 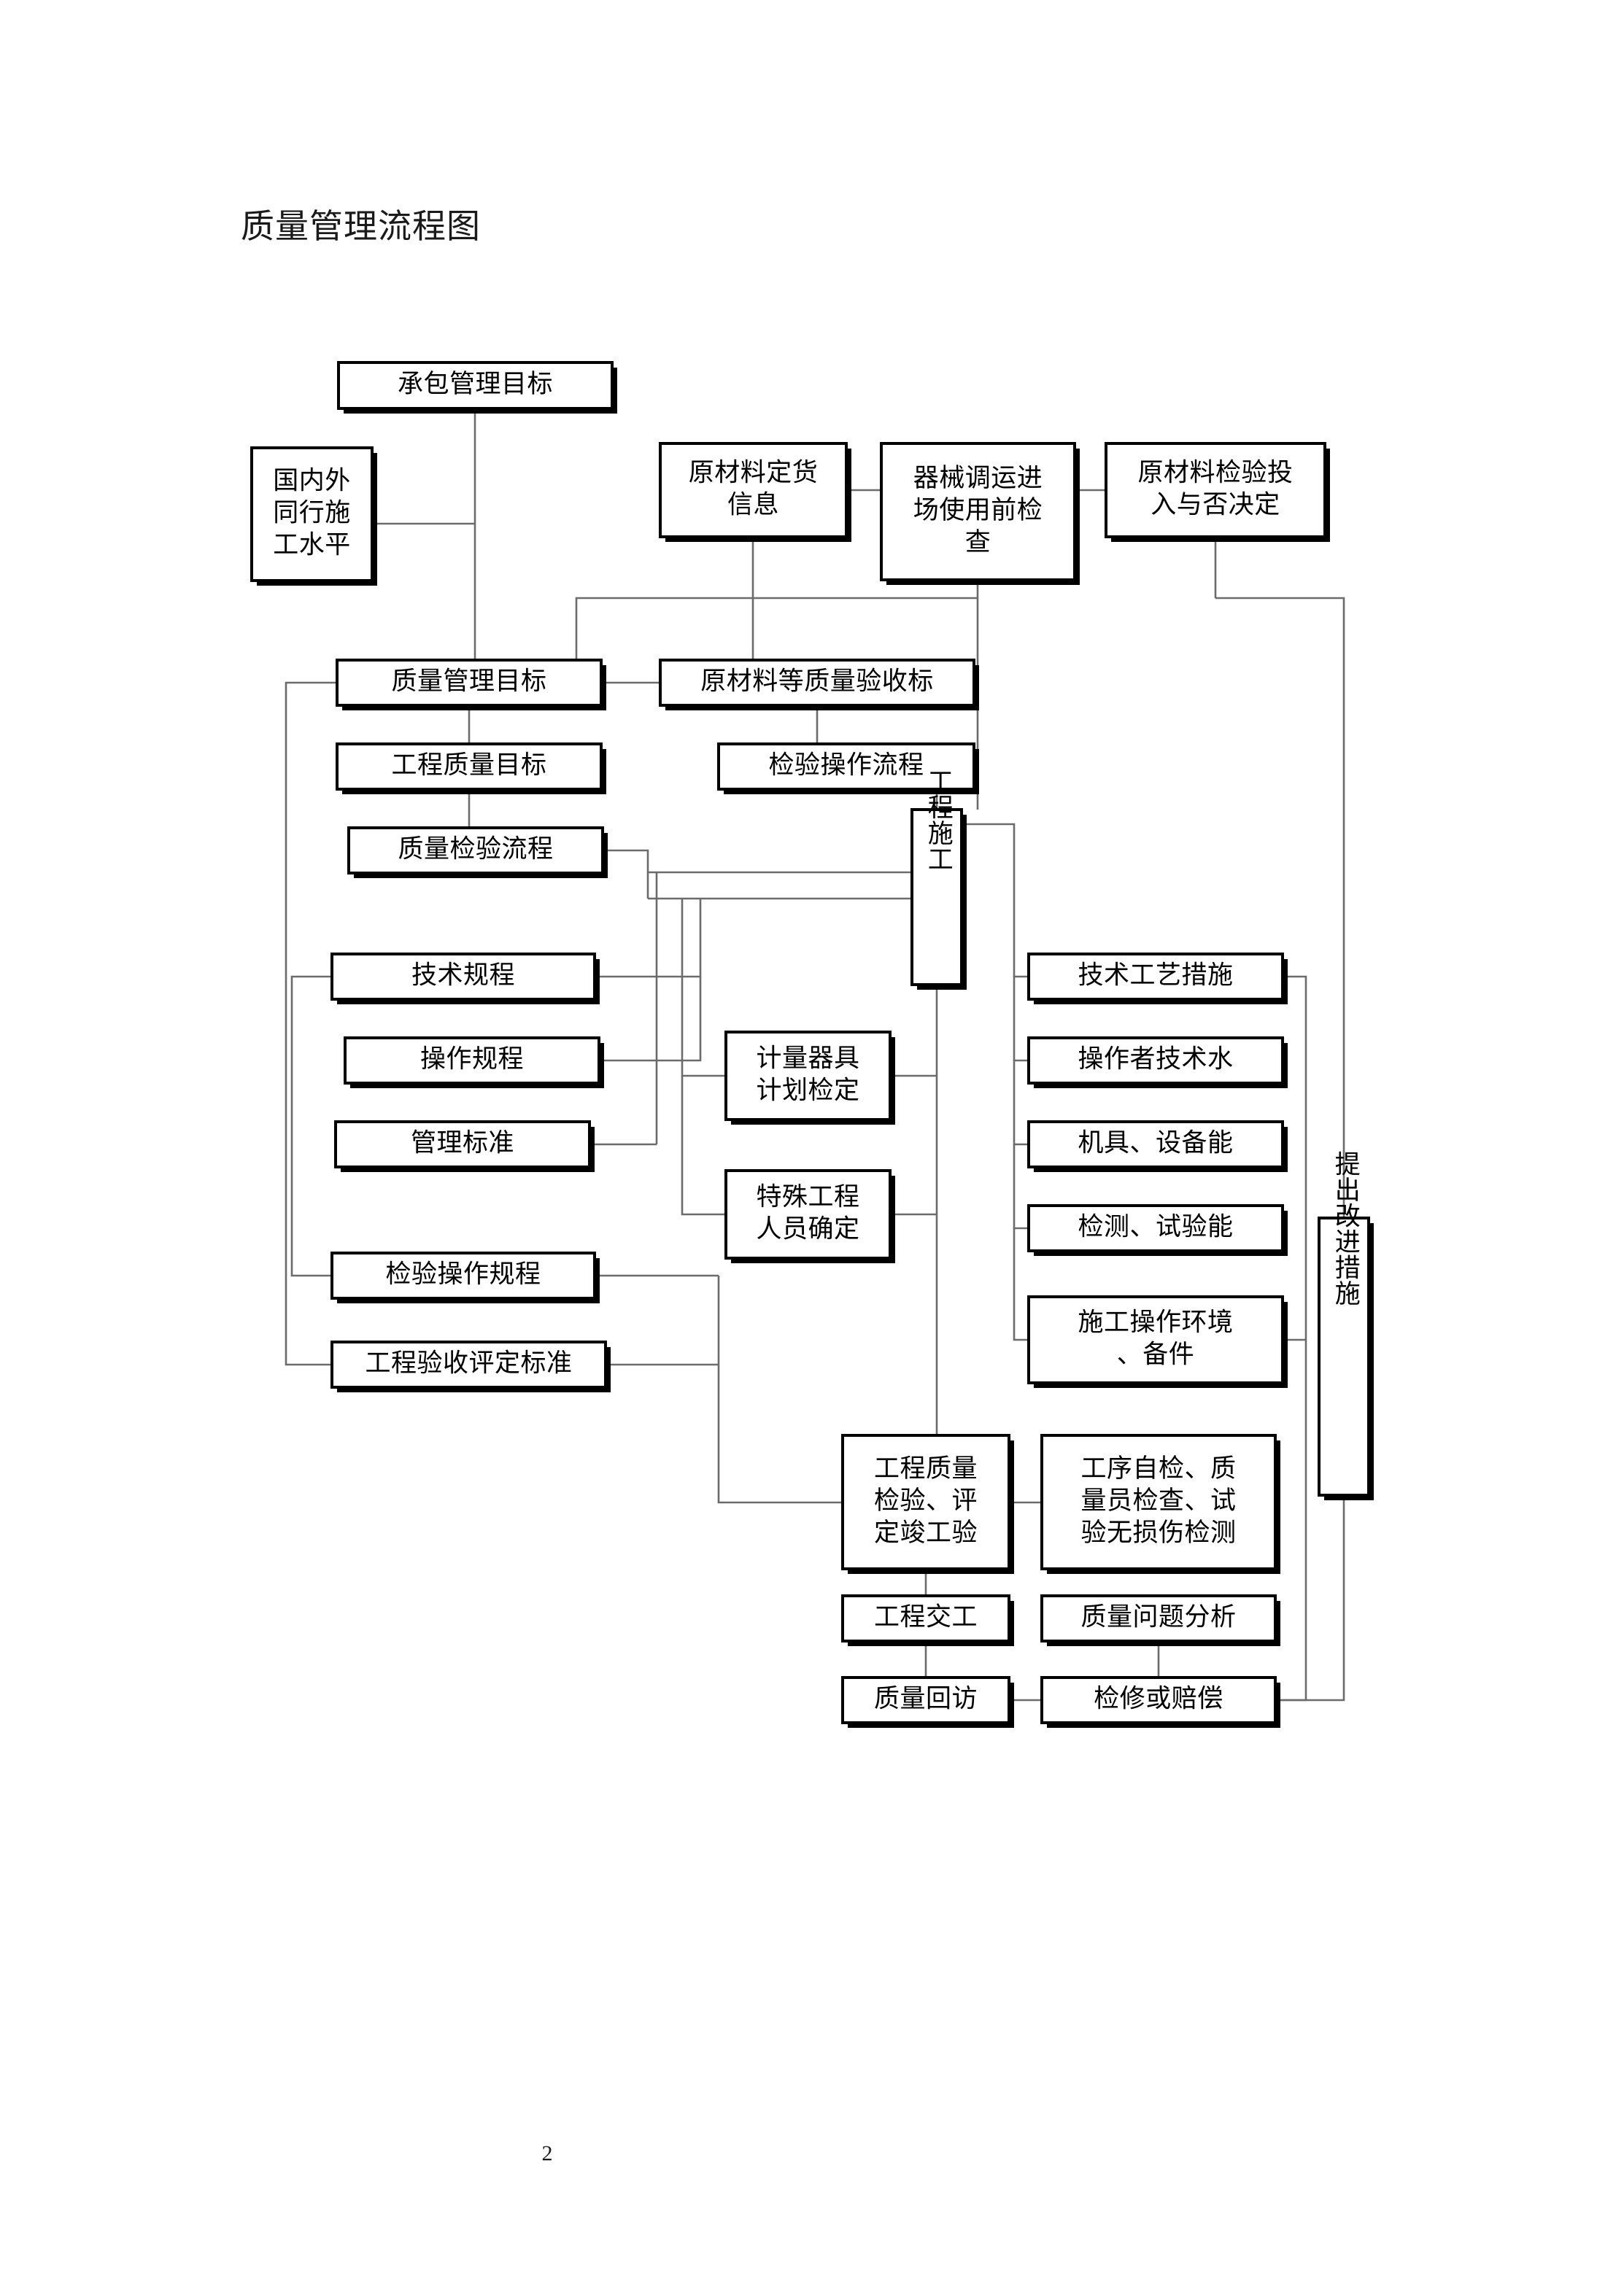 What do you see at coordinates (650, 1019) in the screenshot?
I see `edge-operation-procedure-to-bus` at bounding box center [650, 1019].